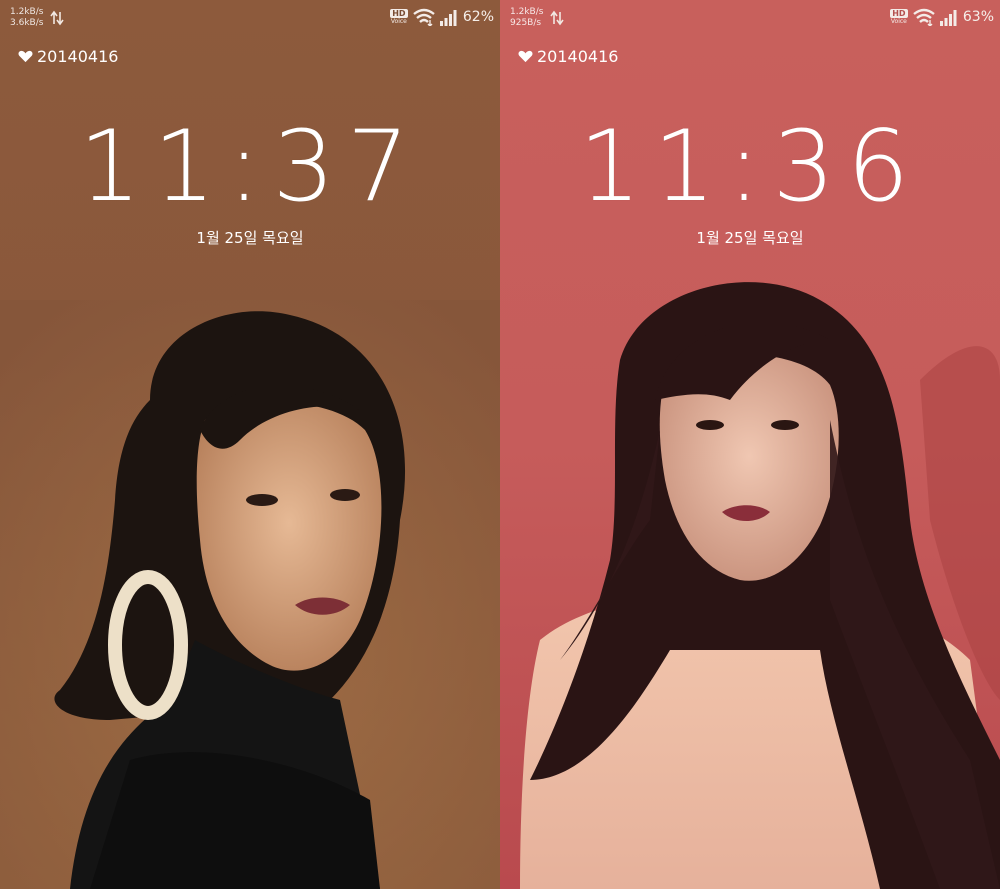  I want to click on status-bar: 1.2kB/s 3.6kB/s HD Voice 62%, so click(250, 18).